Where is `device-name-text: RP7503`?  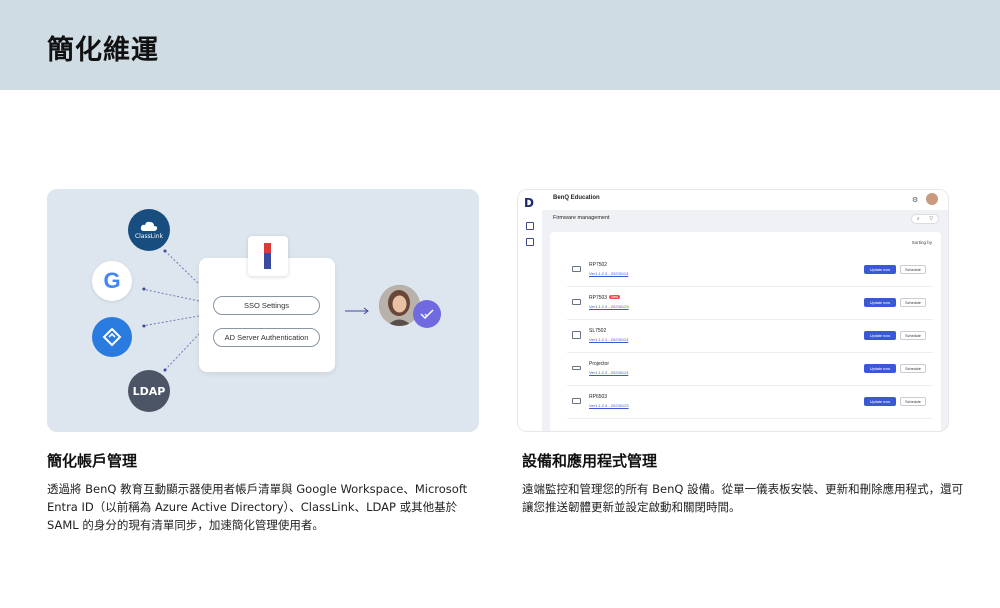
device-name-text: RP7503 is located at coordinates (598, 298).